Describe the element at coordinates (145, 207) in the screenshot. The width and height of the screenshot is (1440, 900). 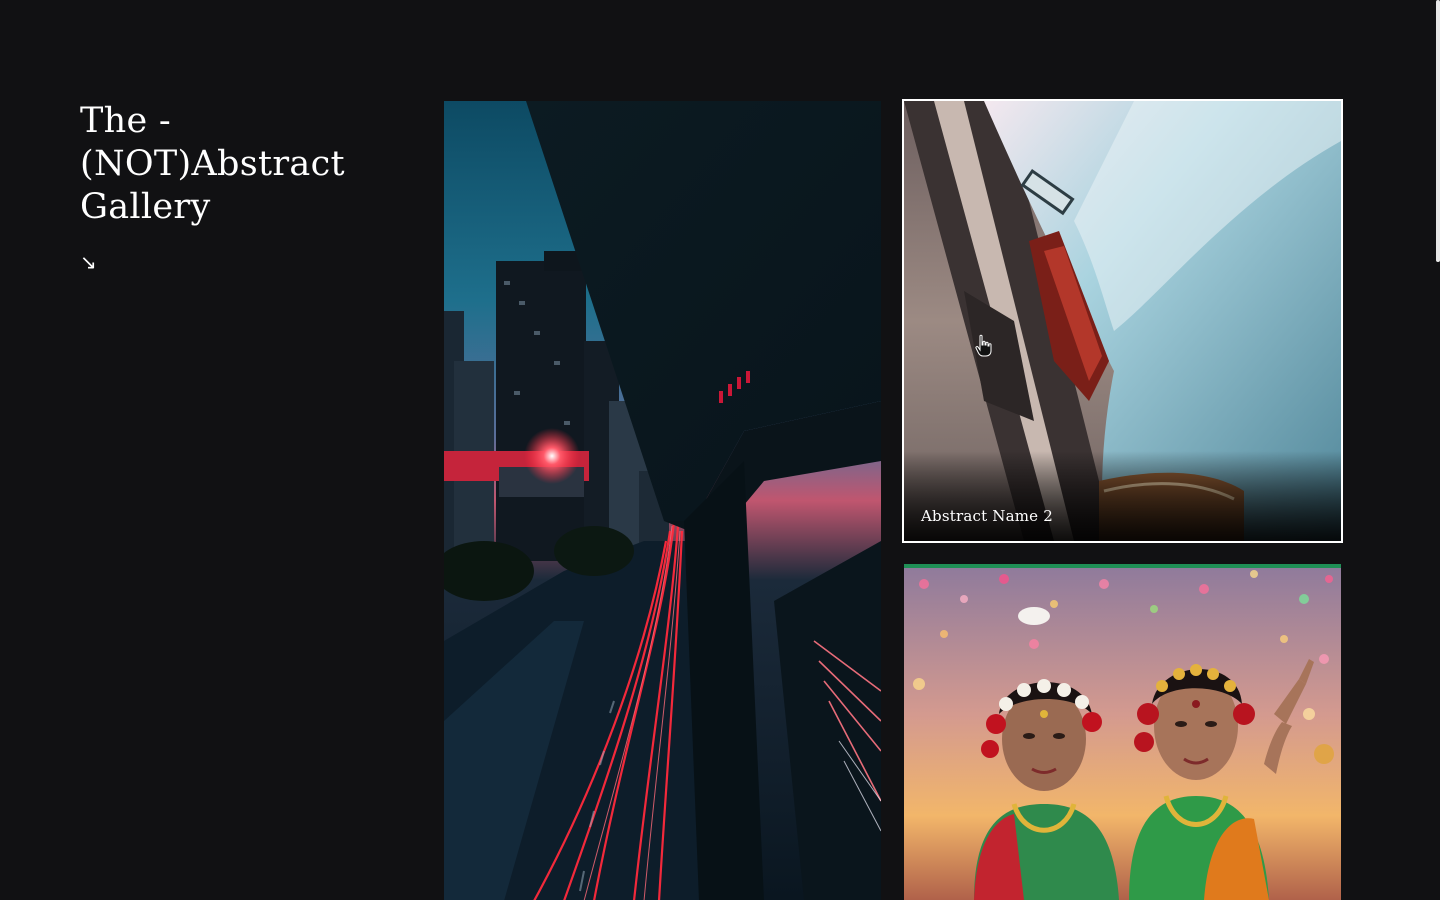
I see `title-line-3: Gallery` at that location.